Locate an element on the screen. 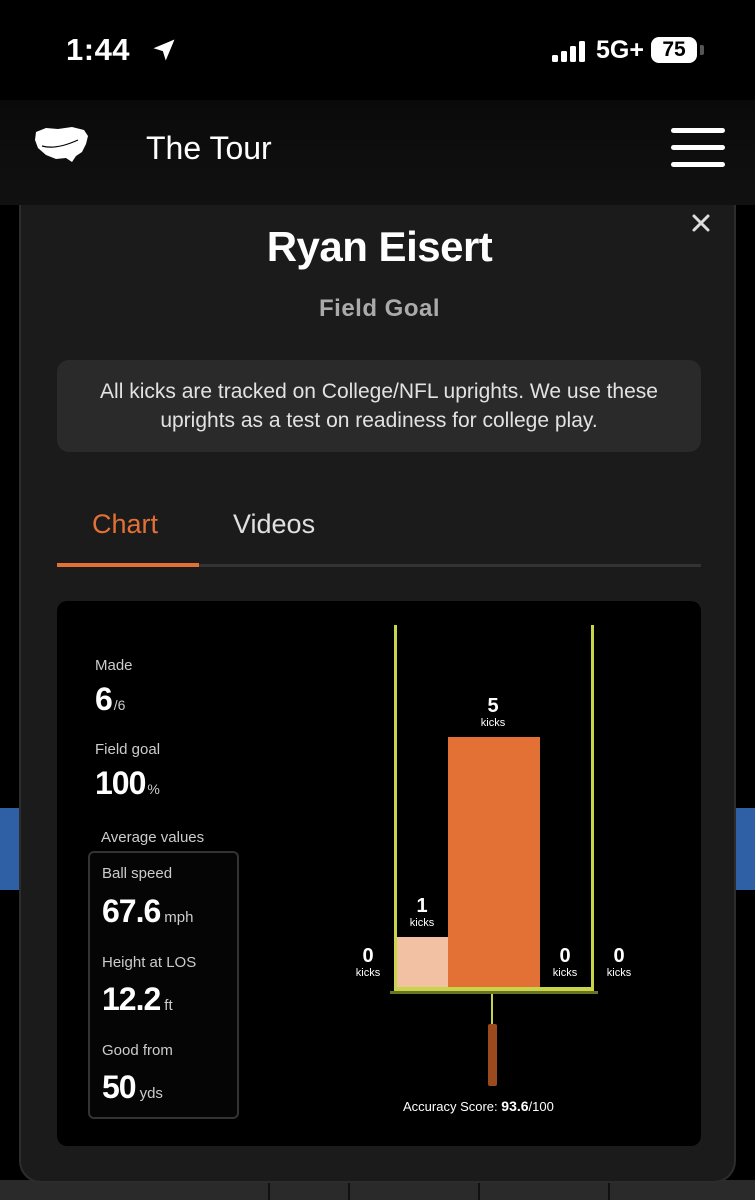 The image size is (755, 1200). battery-nub is located at coordinates (702, 50).